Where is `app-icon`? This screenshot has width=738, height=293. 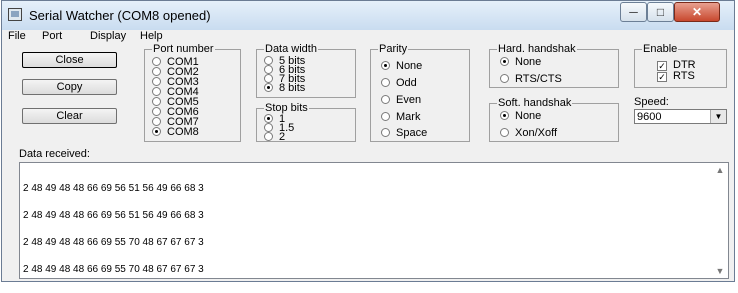
app-icon is located at coordinates (15, 14).